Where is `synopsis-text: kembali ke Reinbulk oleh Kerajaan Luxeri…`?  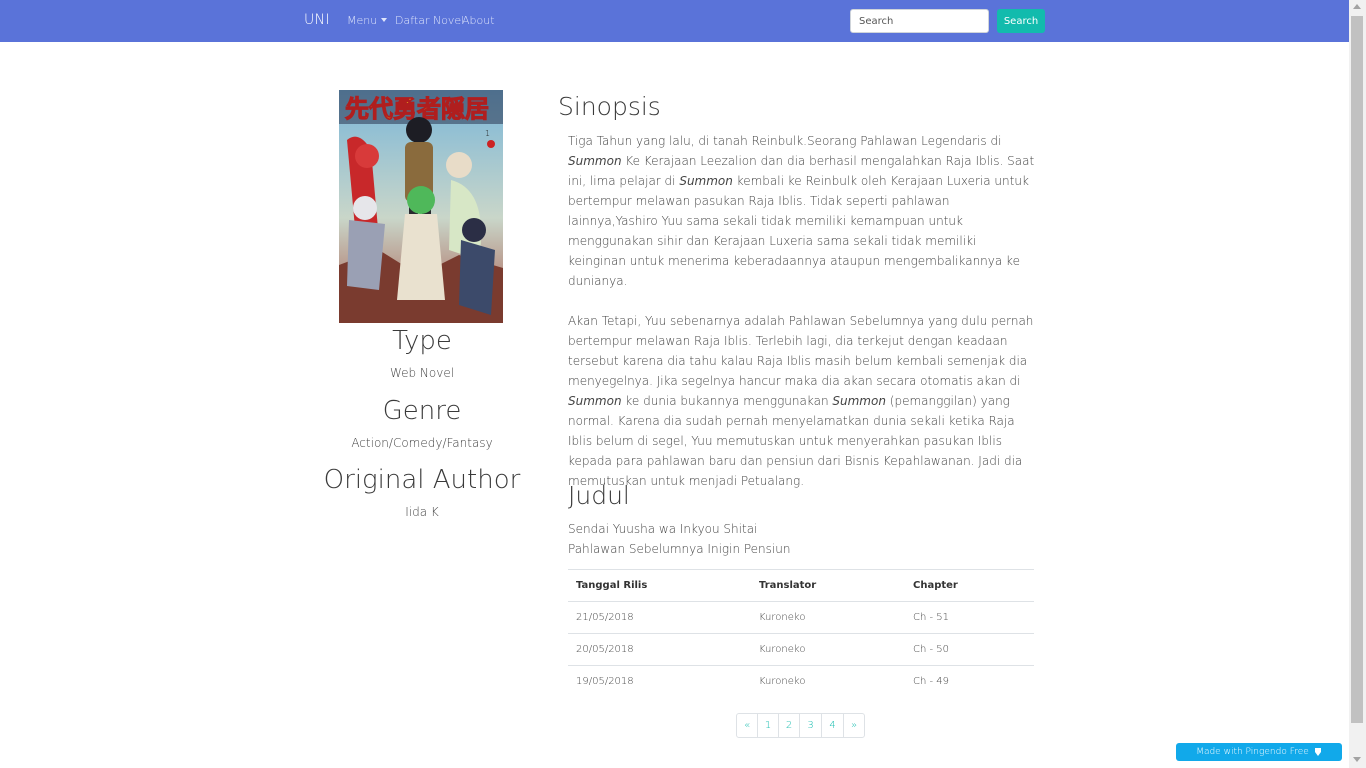
synopsis-text: kembali ke Reinbulk oleh Kerajaan Luxeri… is located at coordinates (798, 231).